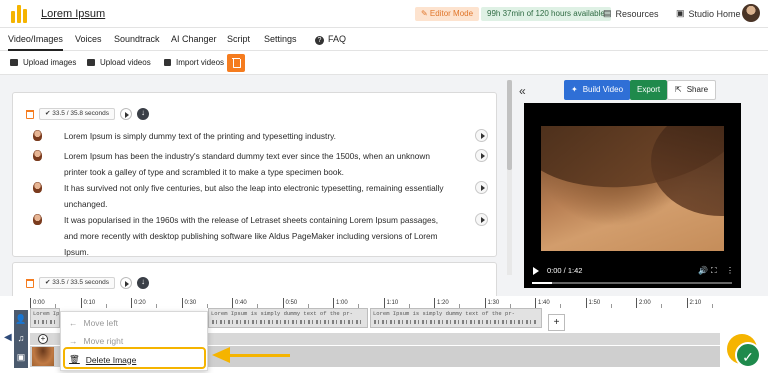 Image resolution: width=768 pixels, height=373 pixels. Describe the element at coordinates (96, 341) in the screenshot. I see `move-right-menu-item: → Move right` at that location.